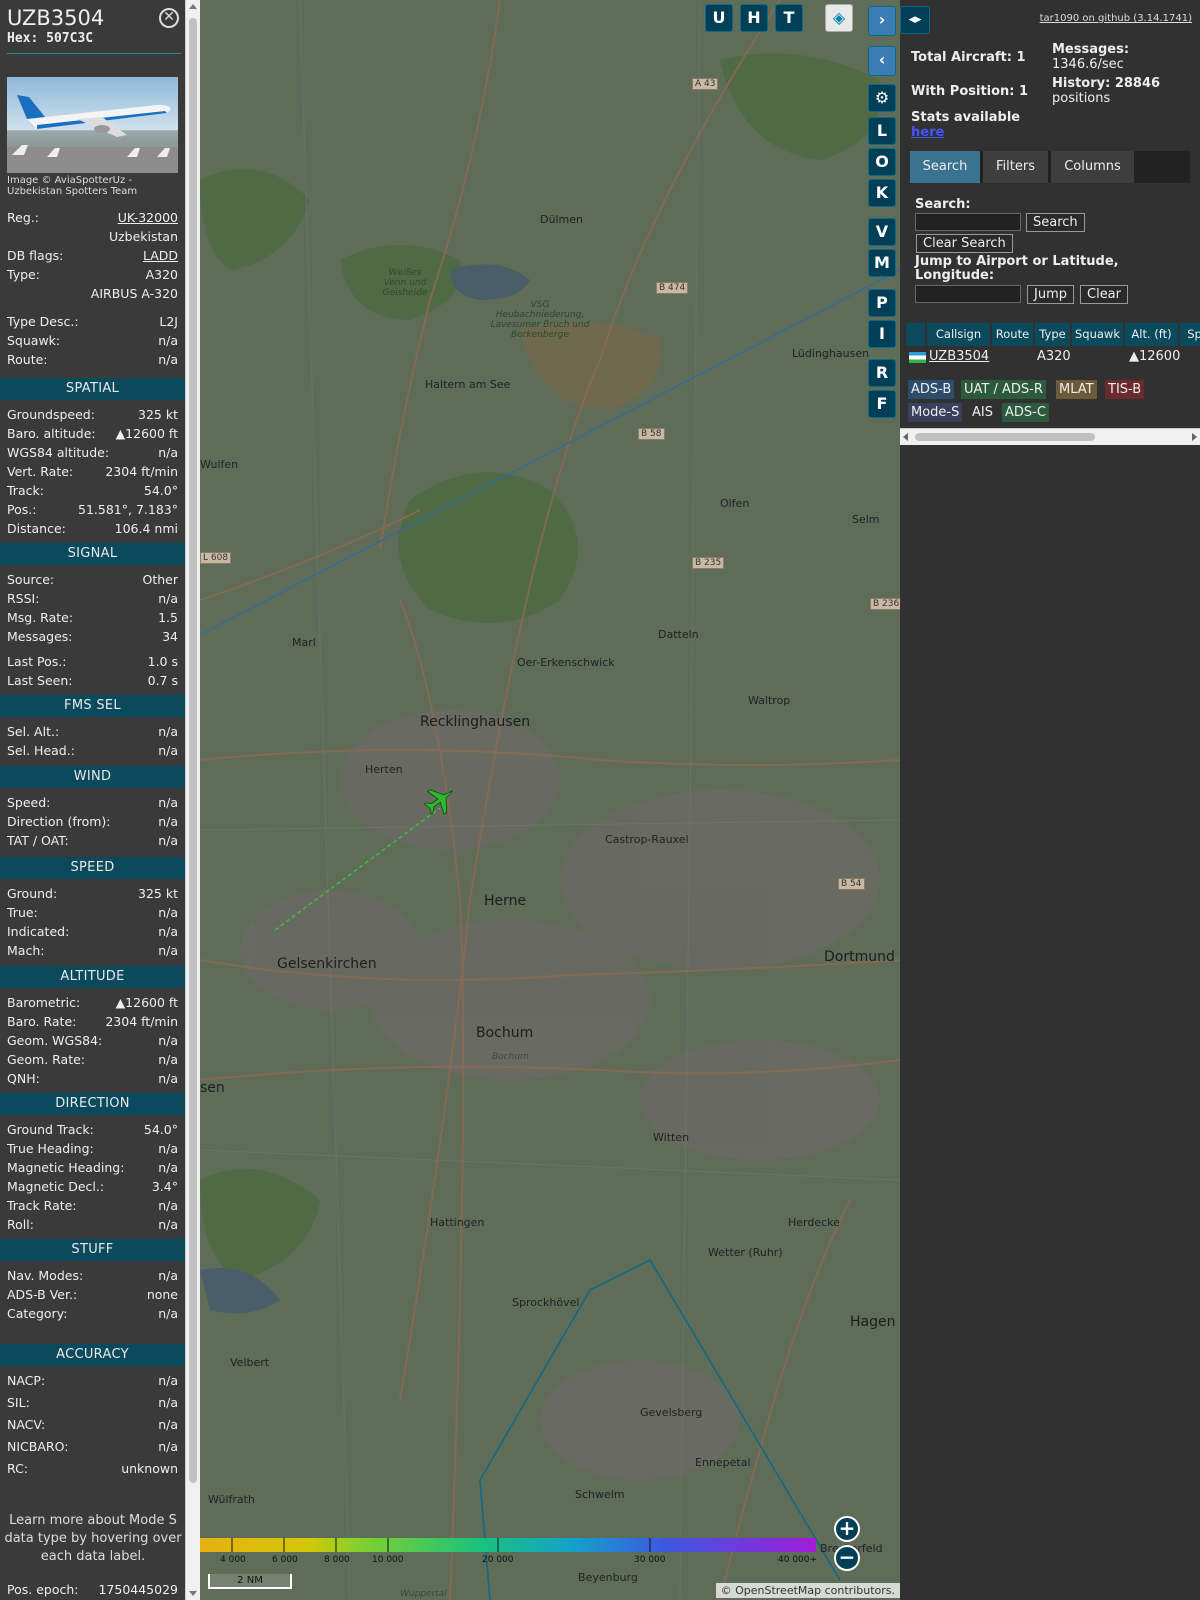 The width and height of the screenshot is (1200, 1600). Describe the element at coordinates (931, 389) in the screenshot. I see `tag-adsb: ADS-B` at that location.